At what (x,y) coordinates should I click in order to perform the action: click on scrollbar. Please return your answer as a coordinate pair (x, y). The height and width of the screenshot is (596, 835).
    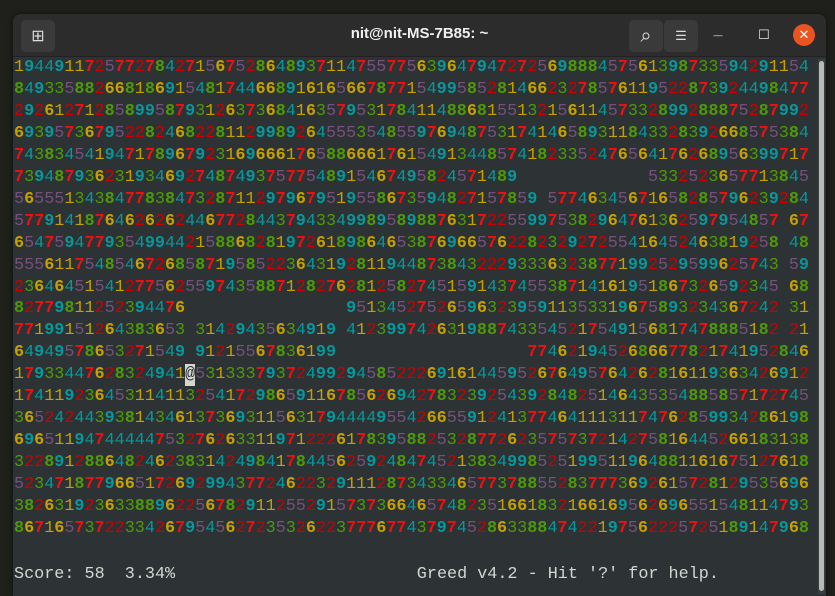
    Looking at the image, I should click on (821, 326).